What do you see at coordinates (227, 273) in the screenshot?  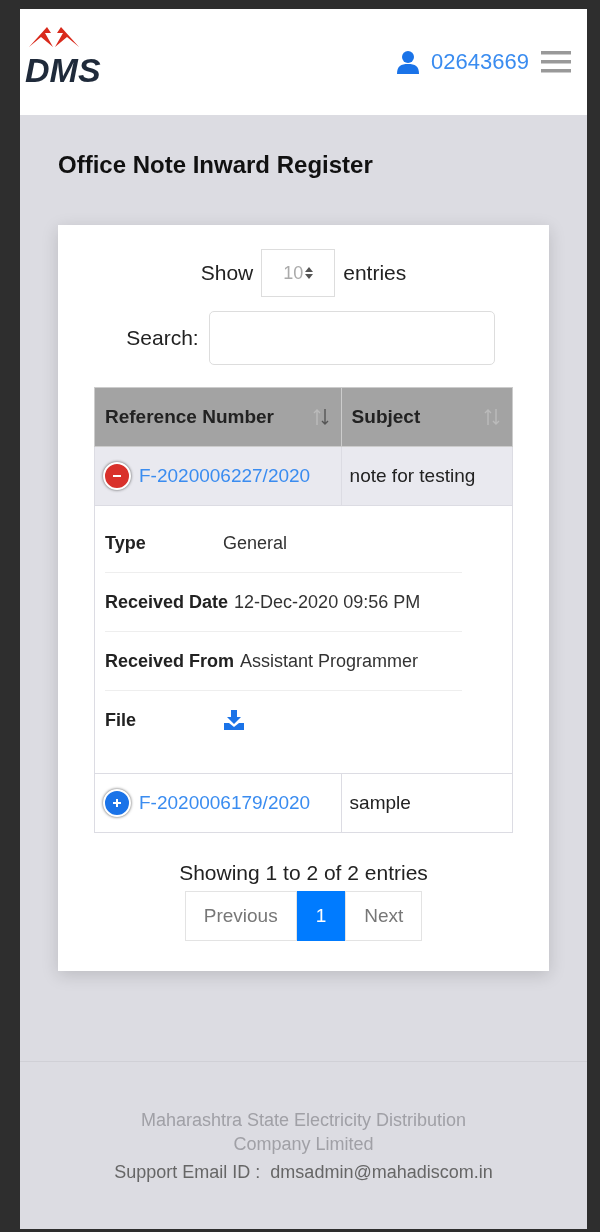 I see `show-label: Show` at bounding box center [227, 273].